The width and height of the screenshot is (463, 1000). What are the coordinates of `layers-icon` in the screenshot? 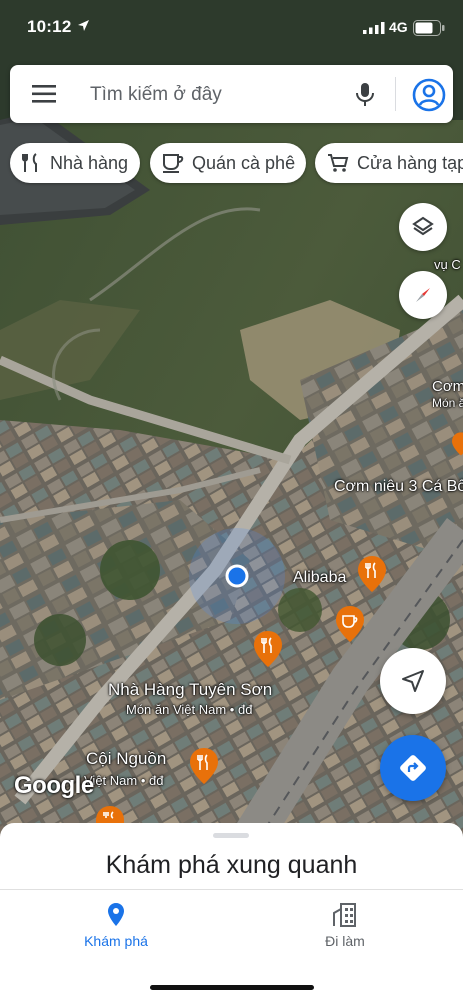 It's located at (423, 226).